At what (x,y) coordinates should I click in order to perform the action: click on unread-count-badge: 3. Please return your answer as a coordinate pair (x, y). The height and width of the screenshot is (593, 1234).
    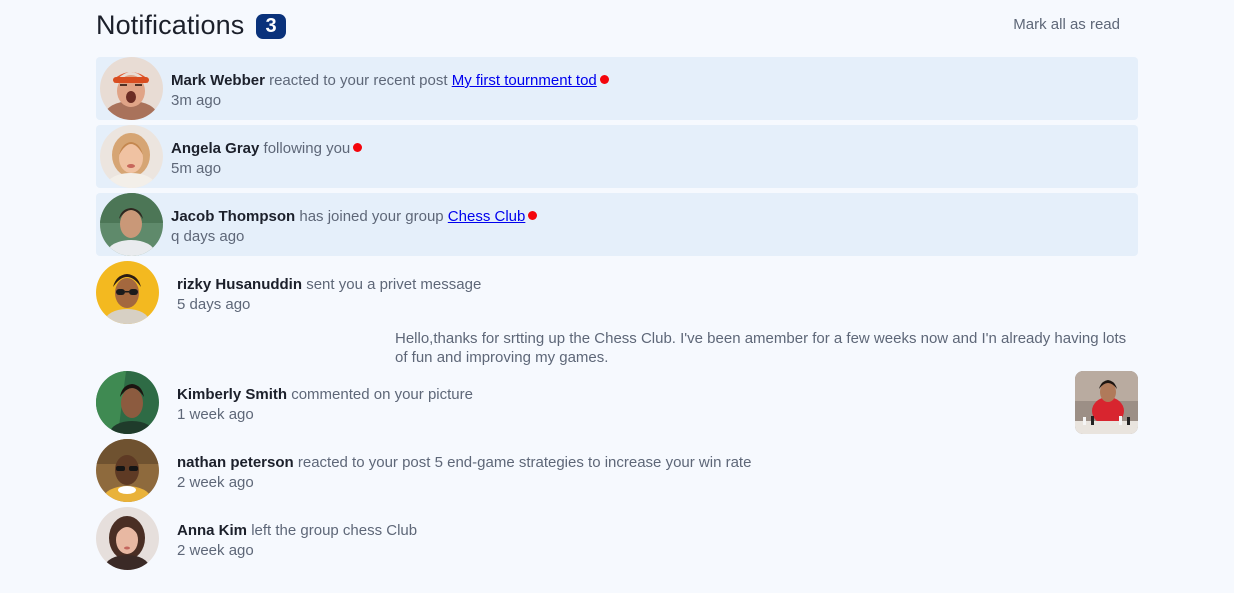
    Looking at the image, I should click on (271, 26).